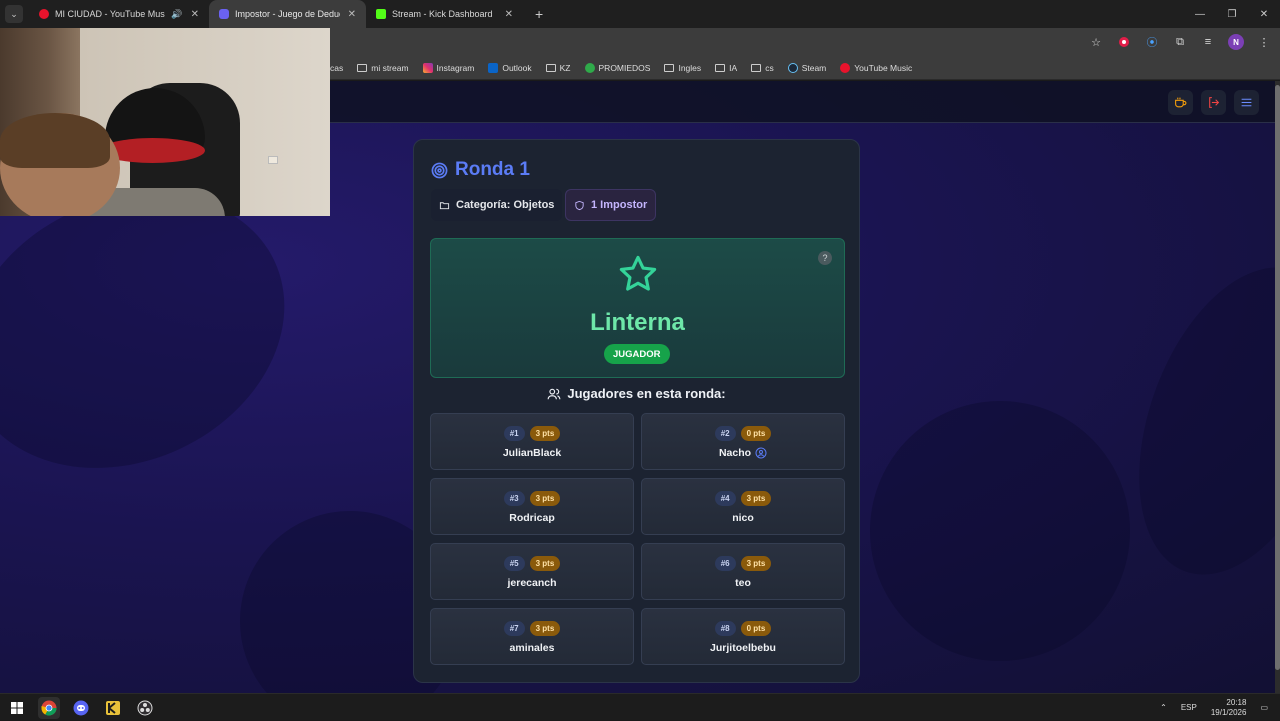  I want to click on steam-icon, so click(792, 67).